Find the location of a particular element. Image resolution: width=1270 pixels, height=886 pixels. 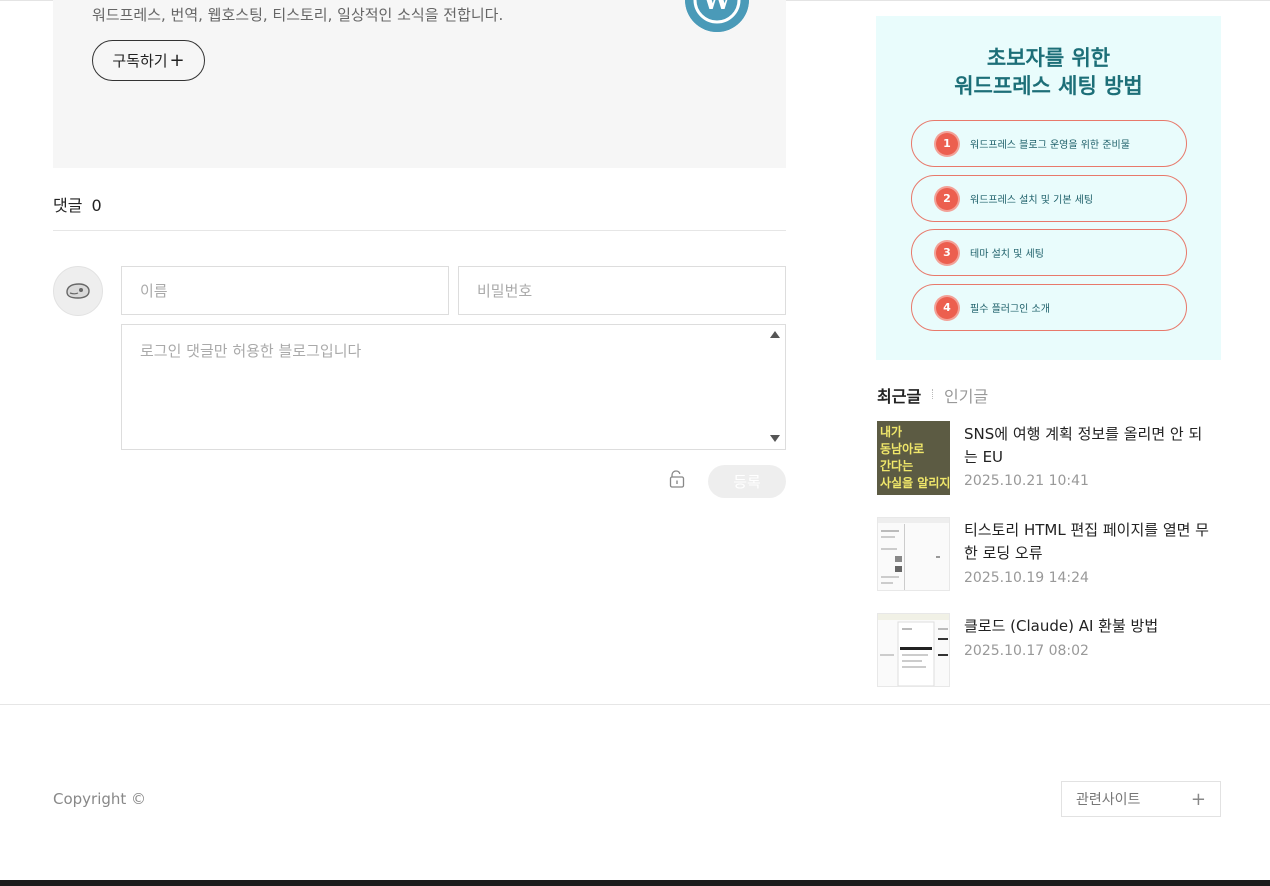

banner-title: 초보자를 위한 워드프레스 세팅 방법 is located at coordinates (1048, 72).